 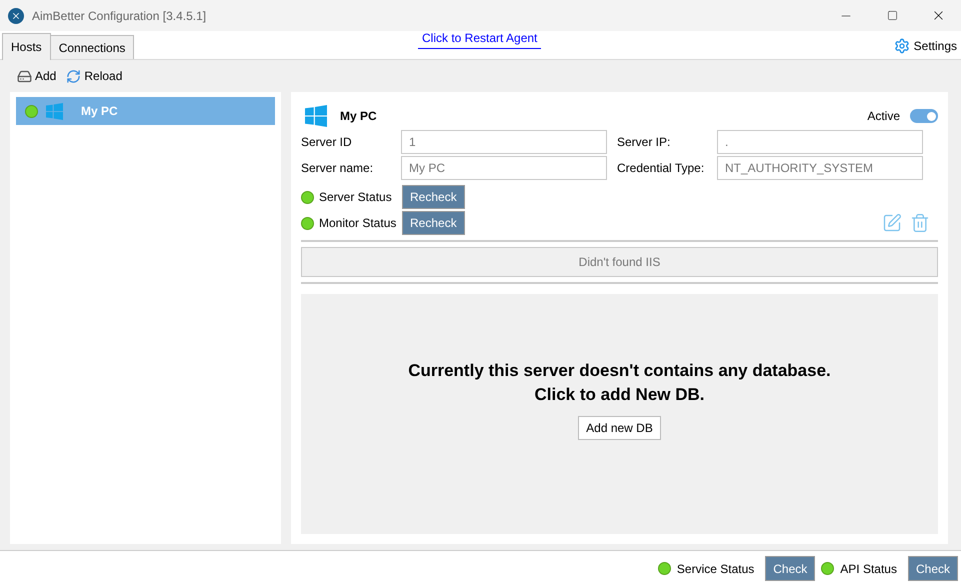 I want to click on gear-icon, so click(x=902, y=46).